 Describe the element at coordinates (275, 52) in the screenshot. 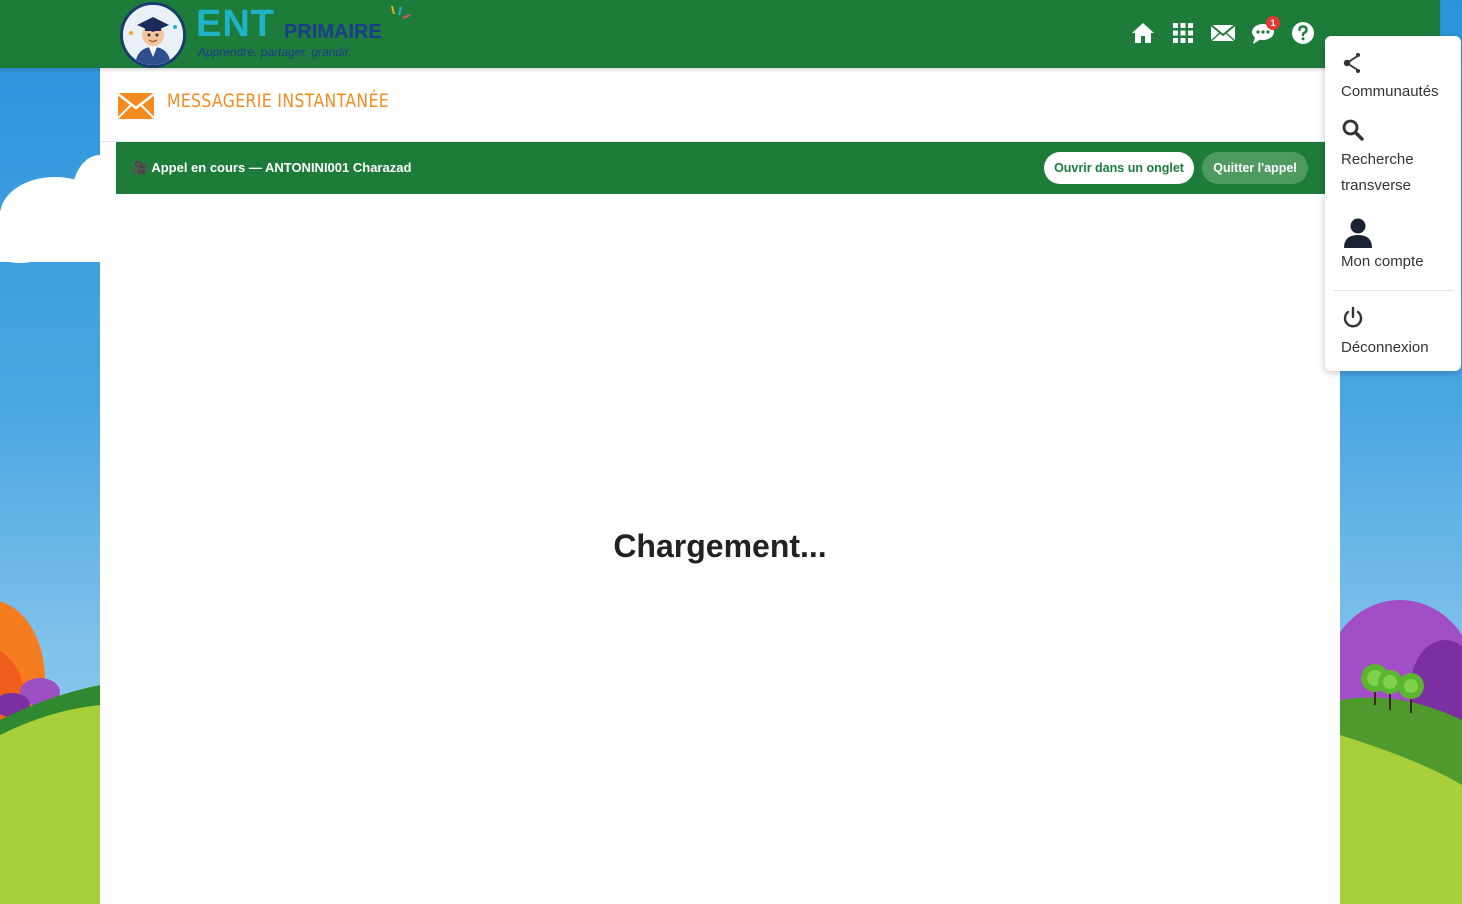

I see `logo-tagline: Apprendre, partager, grandir.` at that location.